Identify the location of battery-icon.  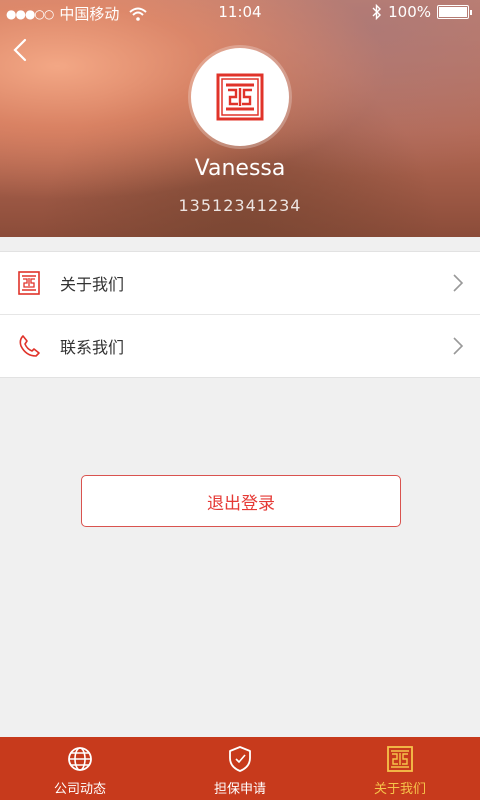
(453, 12).